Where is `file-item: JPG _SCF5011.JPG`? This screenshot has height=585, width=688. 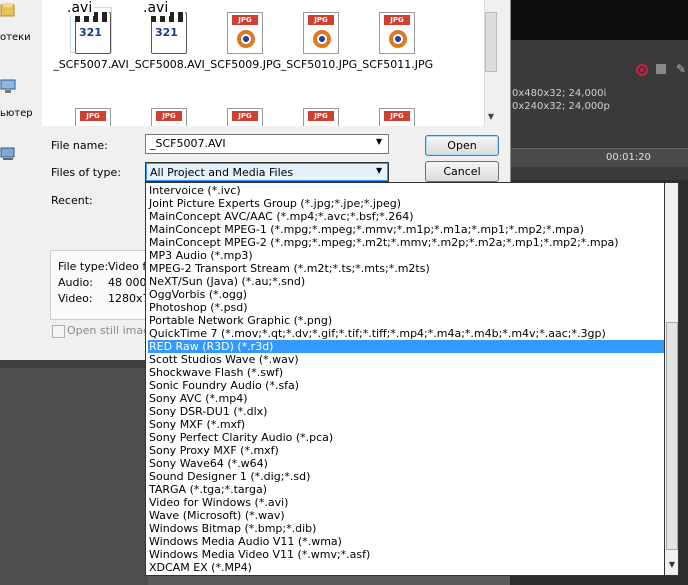 file-item: JPG _SCF5011.JPG is located at coordinates (395, 40).